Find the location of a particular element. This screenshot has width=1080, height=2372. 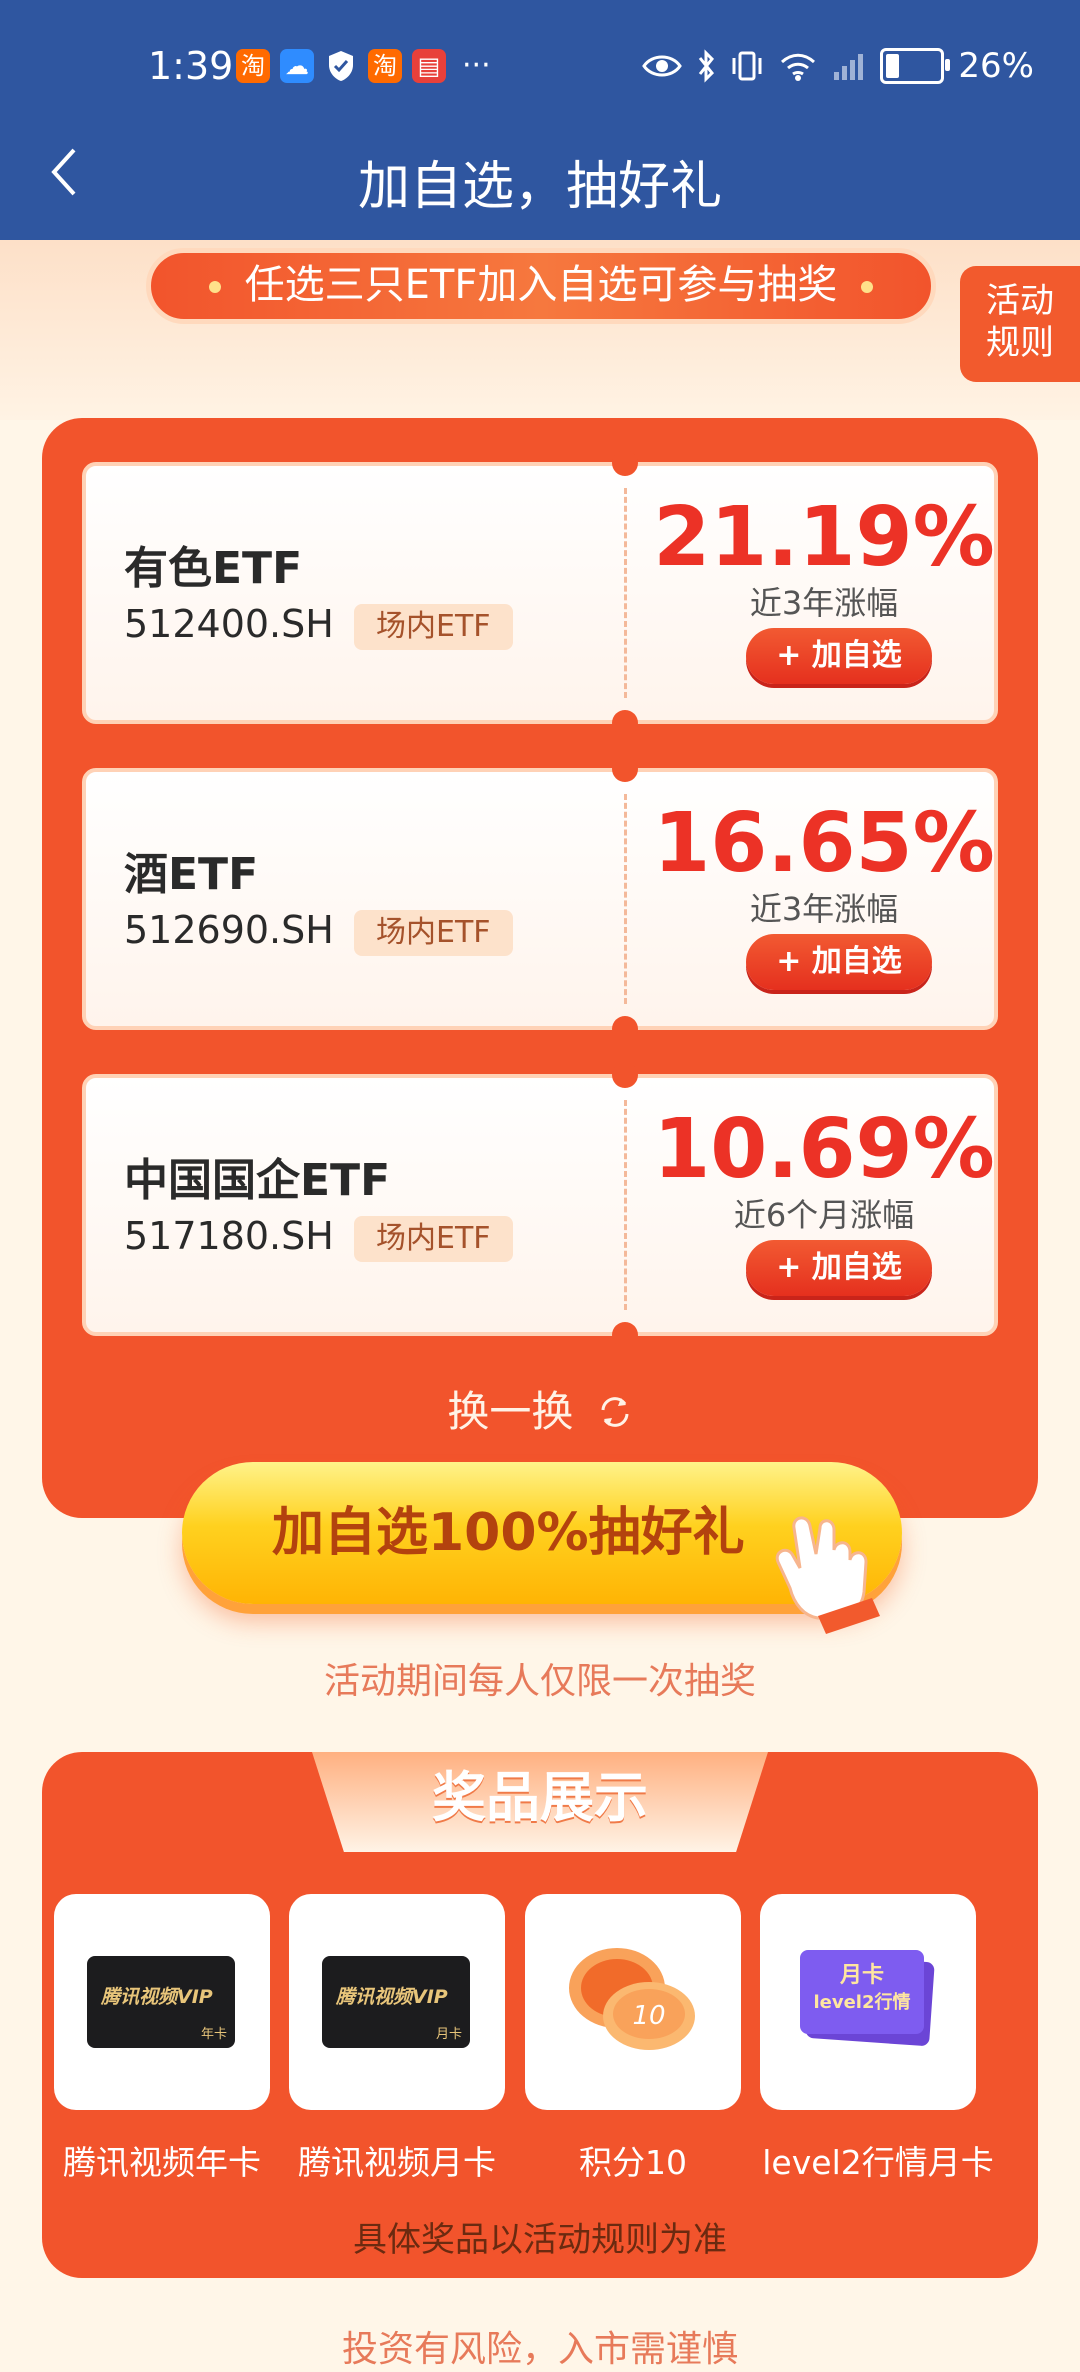

vip-card-sub: 月卡 is located at coordinates (448, 2034).